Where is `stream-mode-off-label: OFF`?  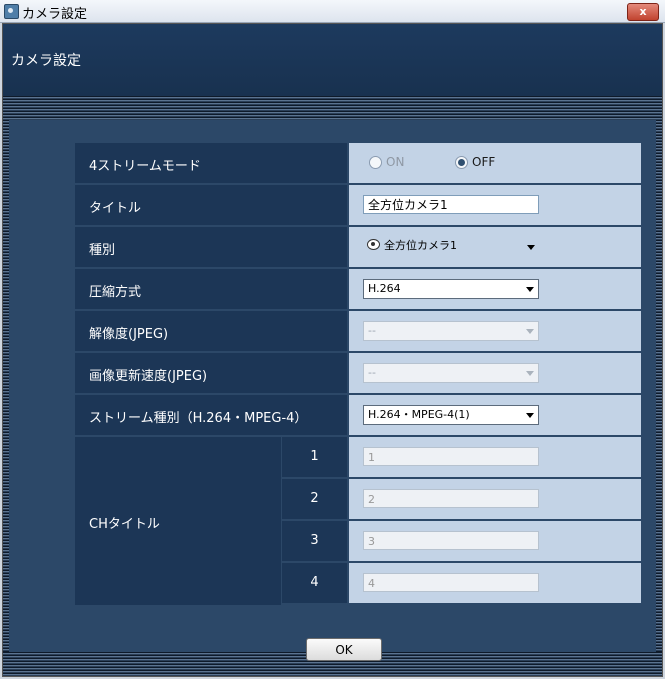
stream-mode-off-label: OFF is located at coordinates (483, 162).